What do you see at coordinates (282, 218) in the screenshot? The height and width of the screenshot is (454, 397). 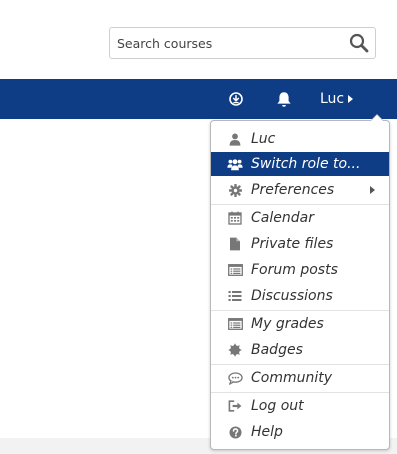 I see `menu-item-label: Calendar` at bounding box center [282, 218].